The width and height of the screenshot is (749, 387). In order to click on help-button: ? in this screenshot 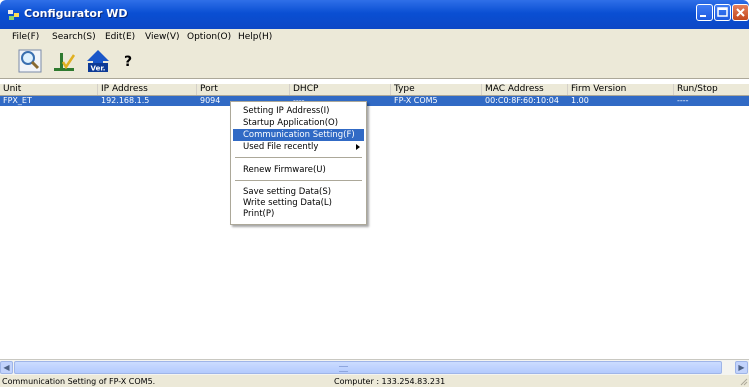, I will do `click(128, 61)`.